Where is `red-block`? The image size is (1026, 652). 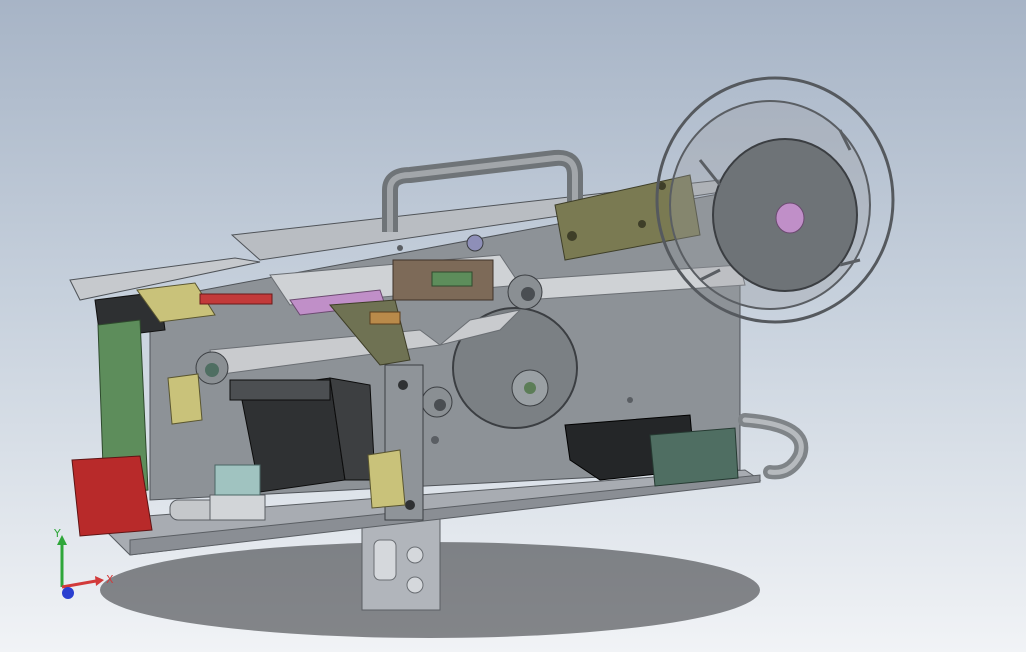
red-block is located at coordinates (112, 496).